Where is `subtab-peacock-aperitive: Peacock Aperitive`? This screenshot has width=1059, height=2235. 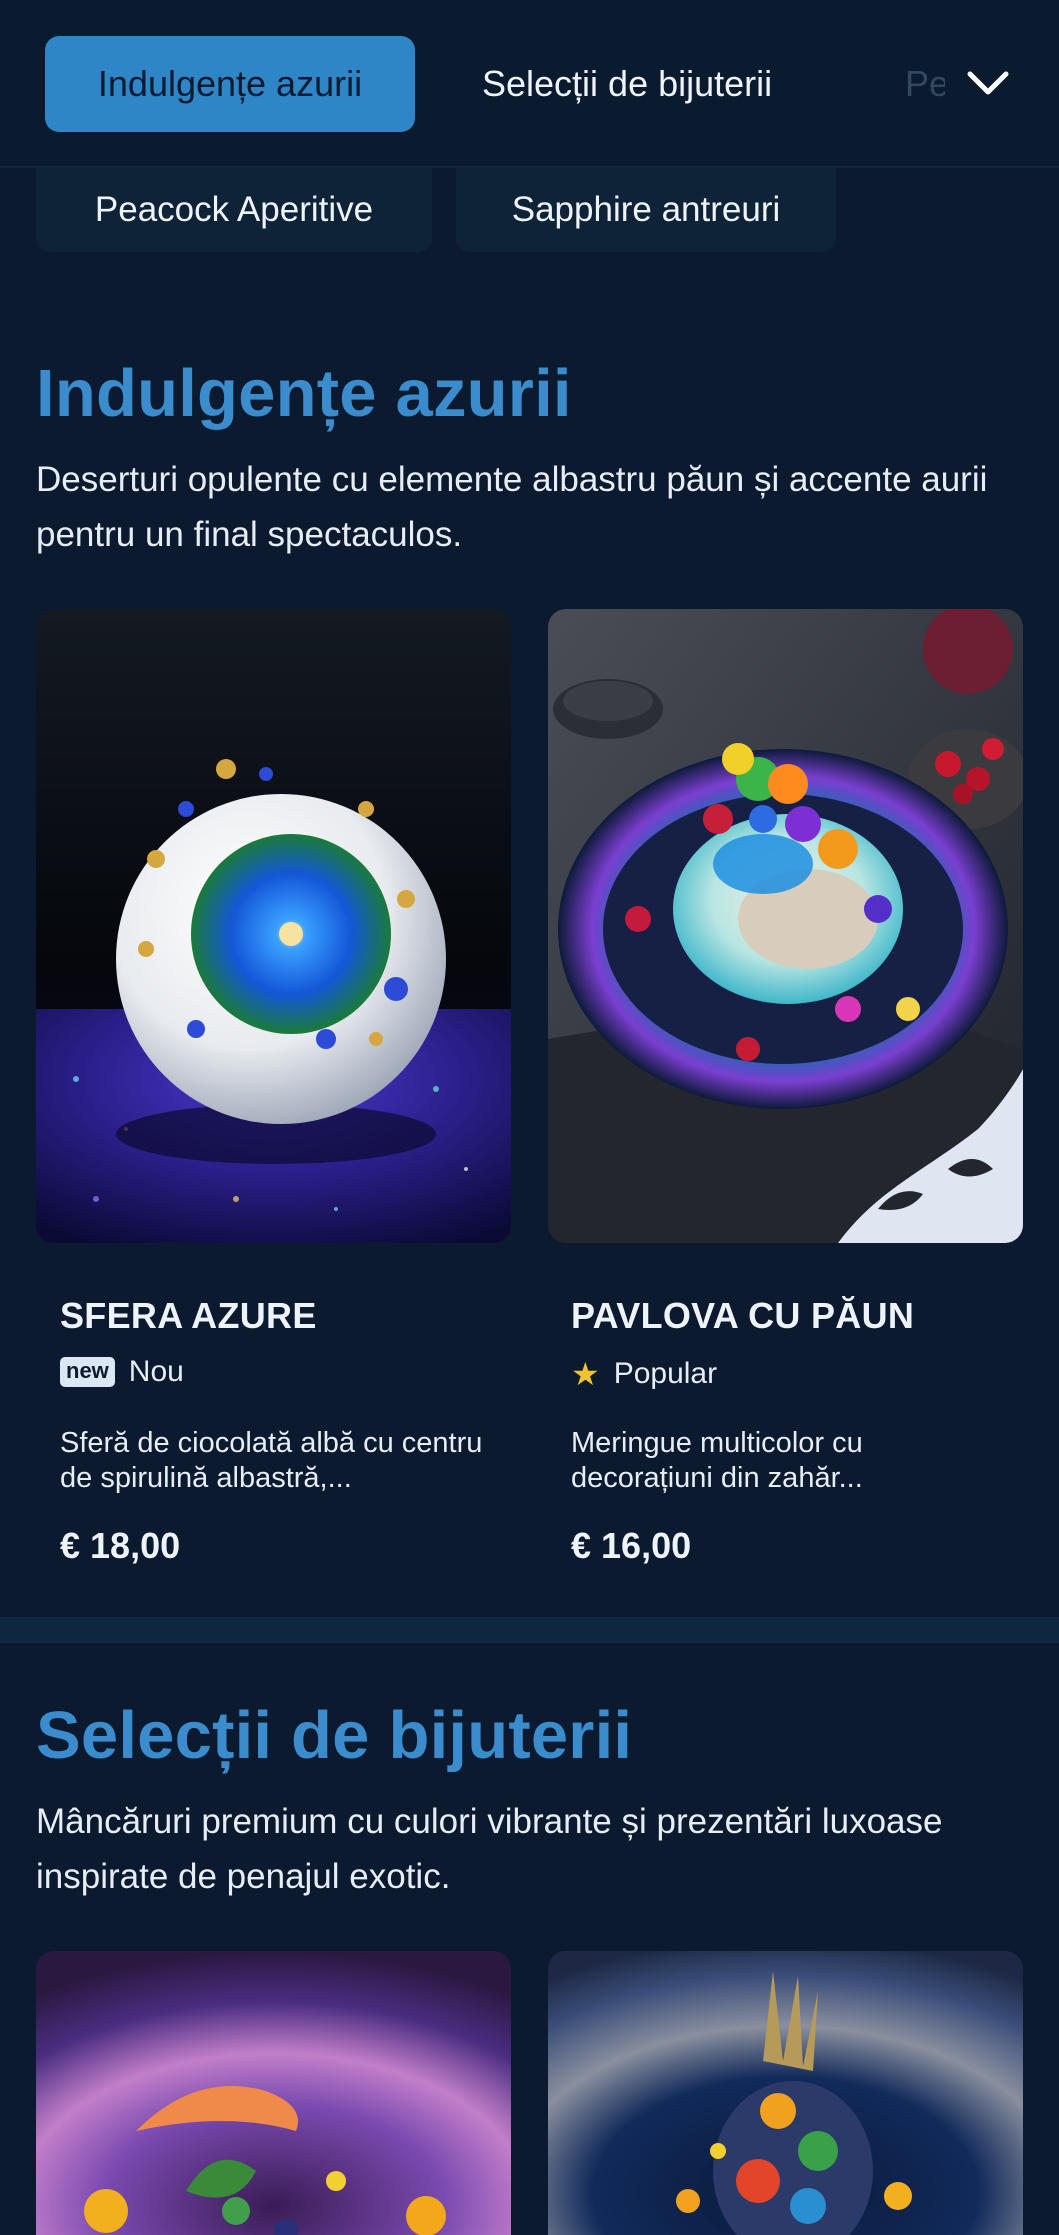 subtab-peacock-aperitive: Peacock Aperitive is located at coordinates (234, 210).